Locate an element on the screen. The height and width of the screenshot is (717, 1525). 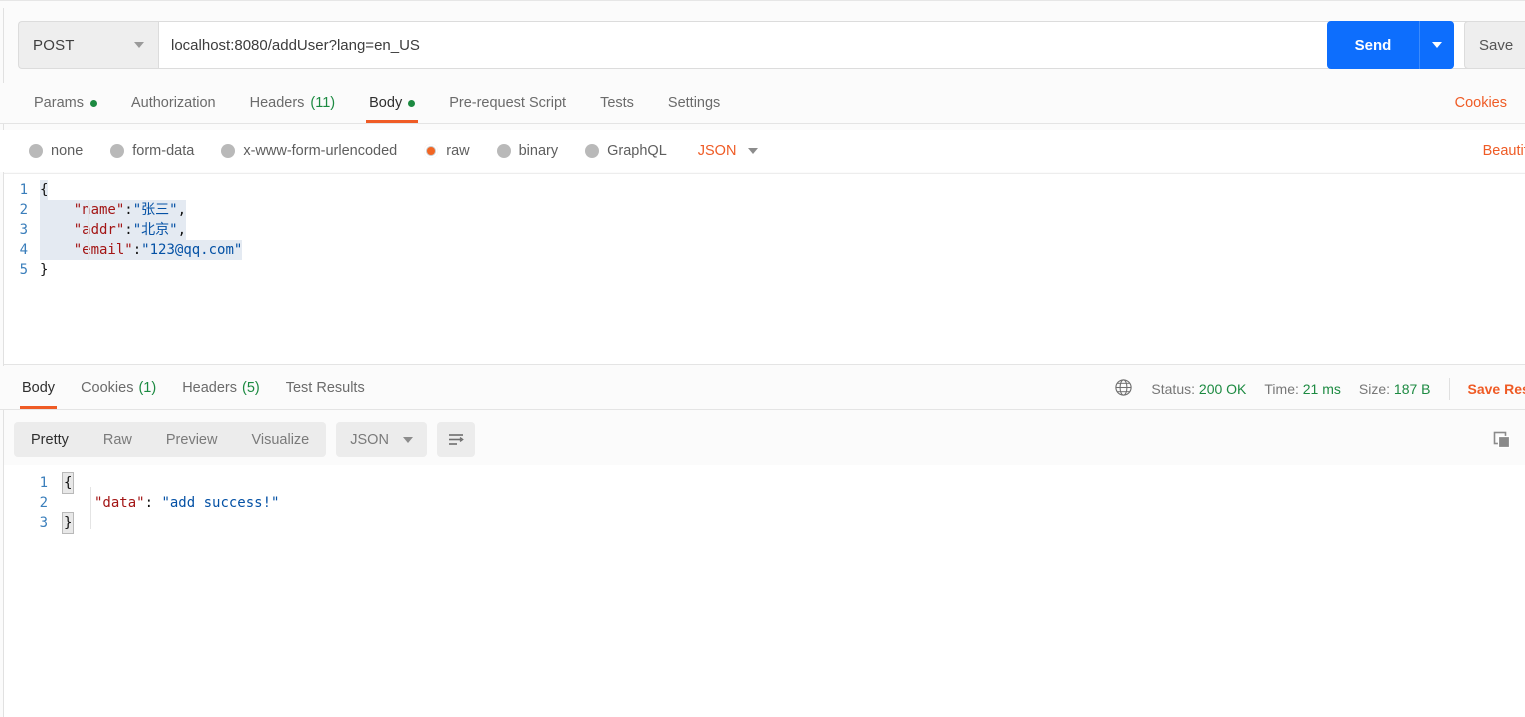
response-view-toolbar: Pretty Raw Preview Visualize JSON is located at coordinates (244, 439).